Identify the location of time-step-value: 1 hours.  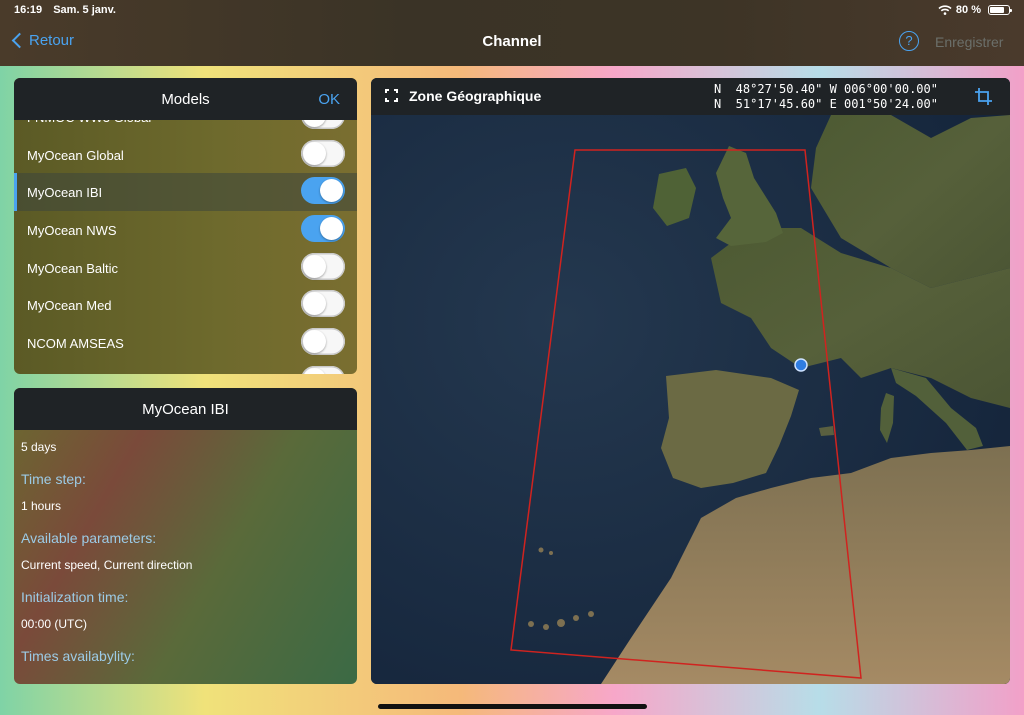
(41, 506).